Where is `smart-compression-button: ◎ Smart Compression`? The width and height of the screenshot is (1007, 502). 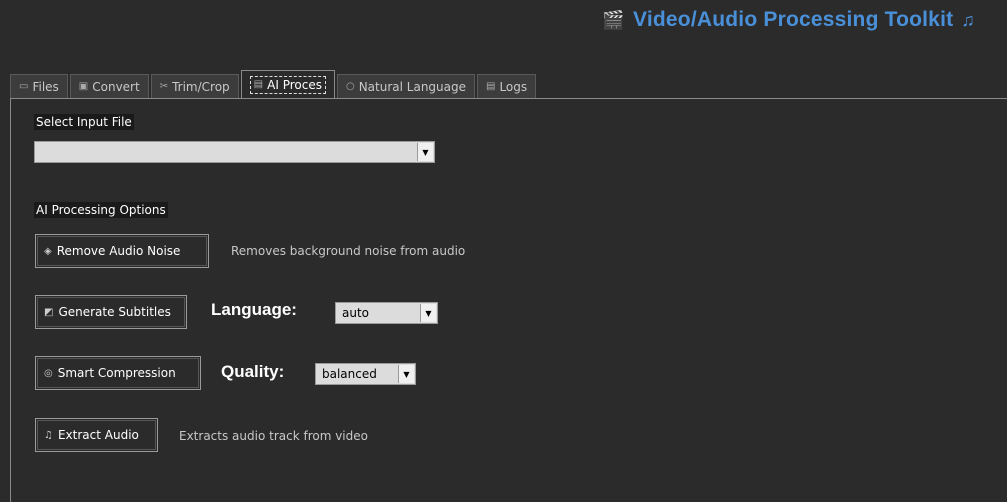 smart-compression-button: ◎ Smart Compression is located at coordinates (118, 373).